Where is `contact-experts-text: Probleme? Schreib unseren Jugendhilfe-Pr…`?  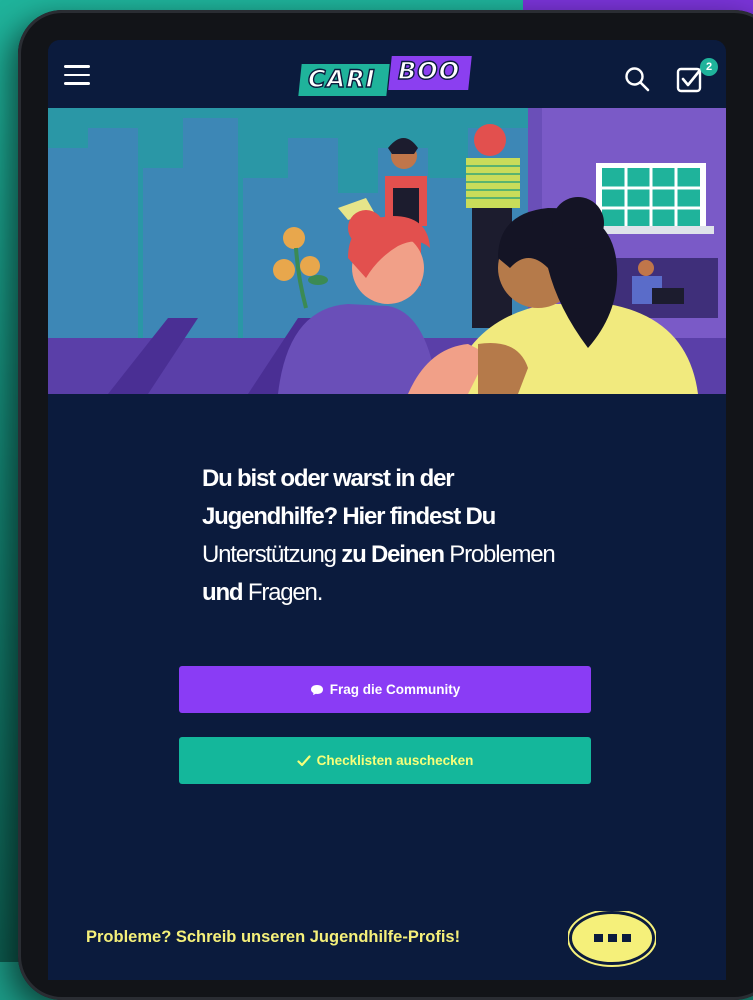
contact-experts-text: Probleme? Schreib unseren Jugendhilfe-Pr… is located at coordinates (273, 937).